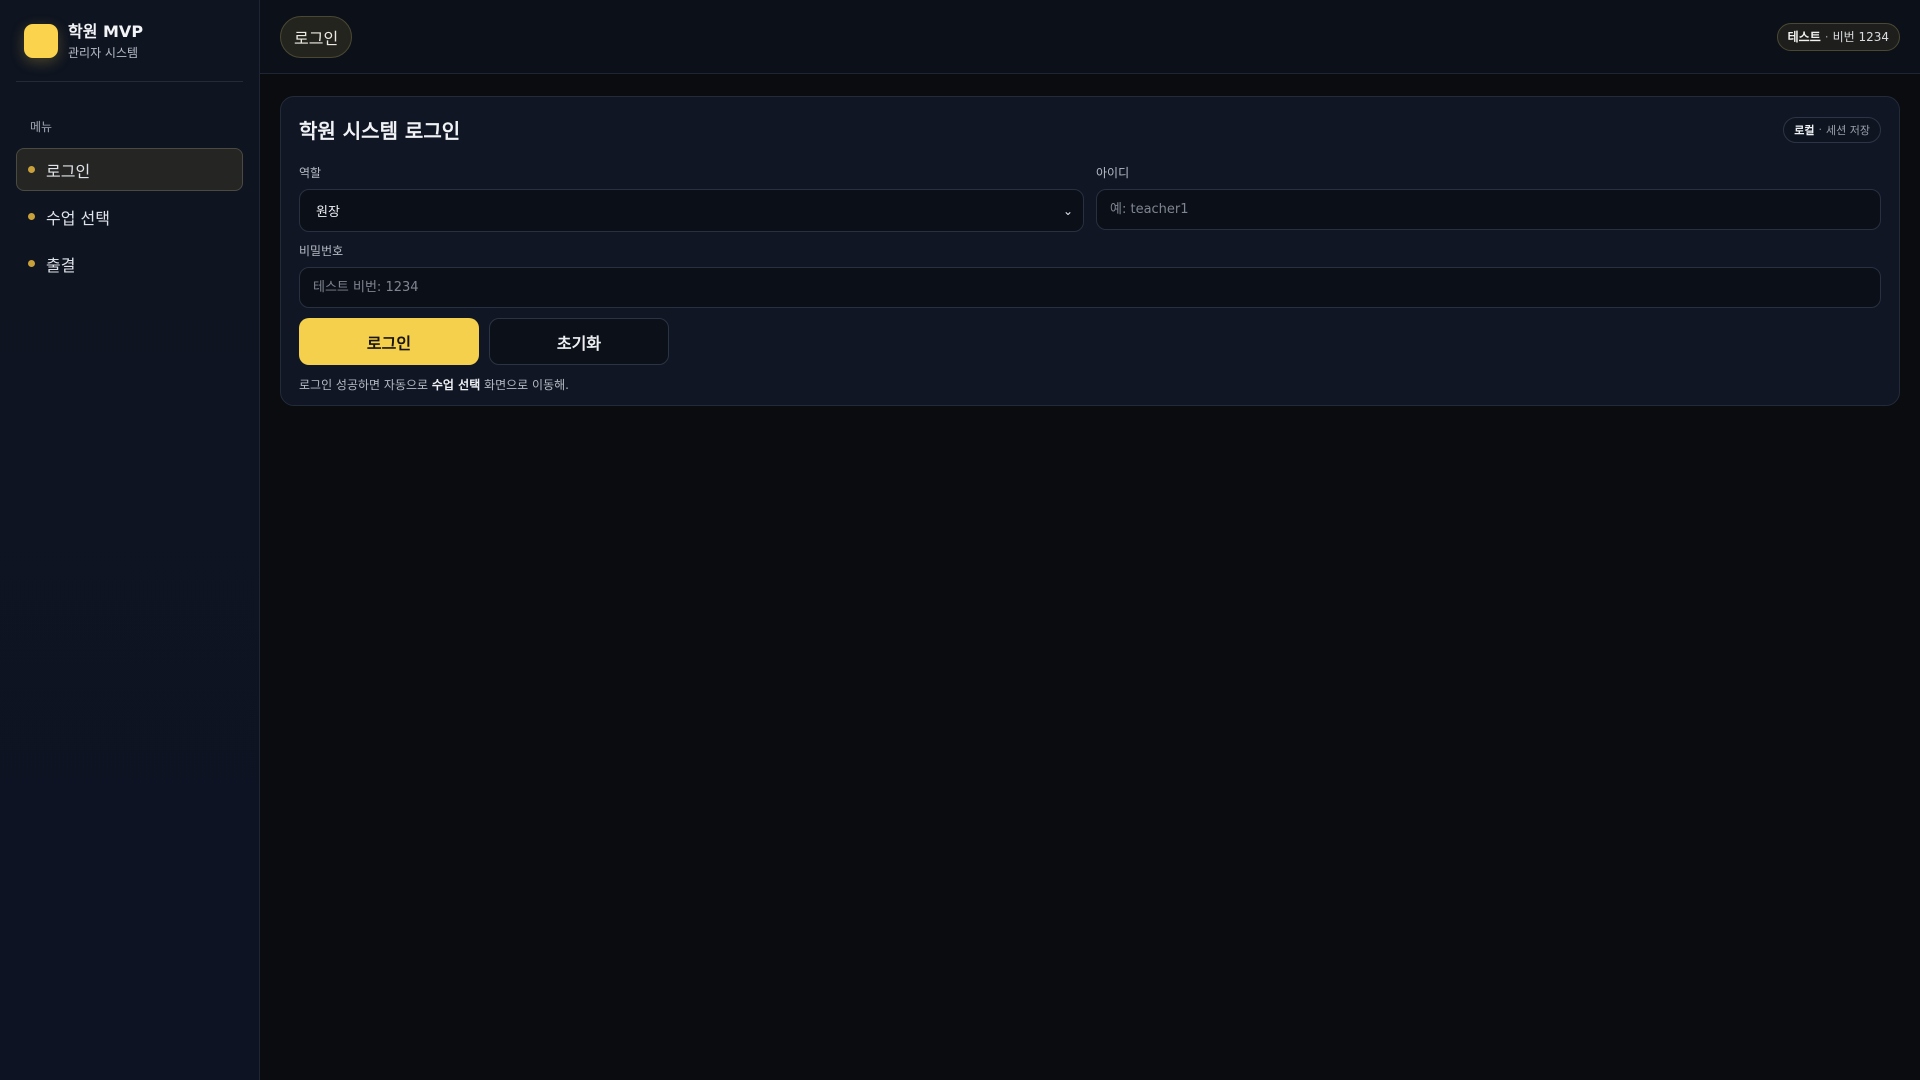  I want to click on role-id-row: 역할 원장 ⌄ 아이디, so click(1090, 198).